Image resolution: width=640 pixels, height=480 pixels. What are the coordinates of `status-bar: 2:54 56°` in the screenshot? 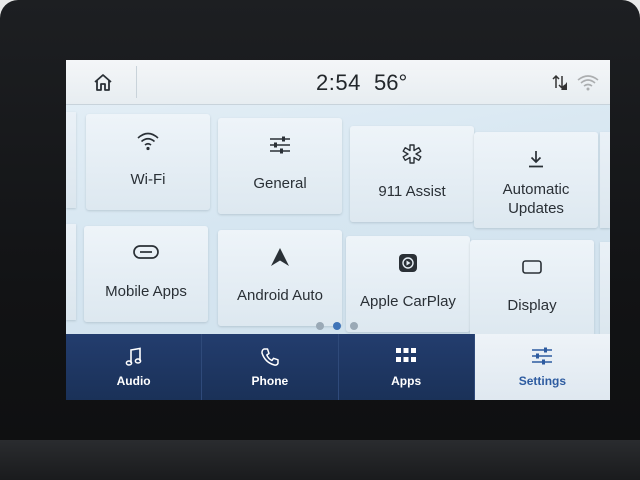 It's located at (338, 82).